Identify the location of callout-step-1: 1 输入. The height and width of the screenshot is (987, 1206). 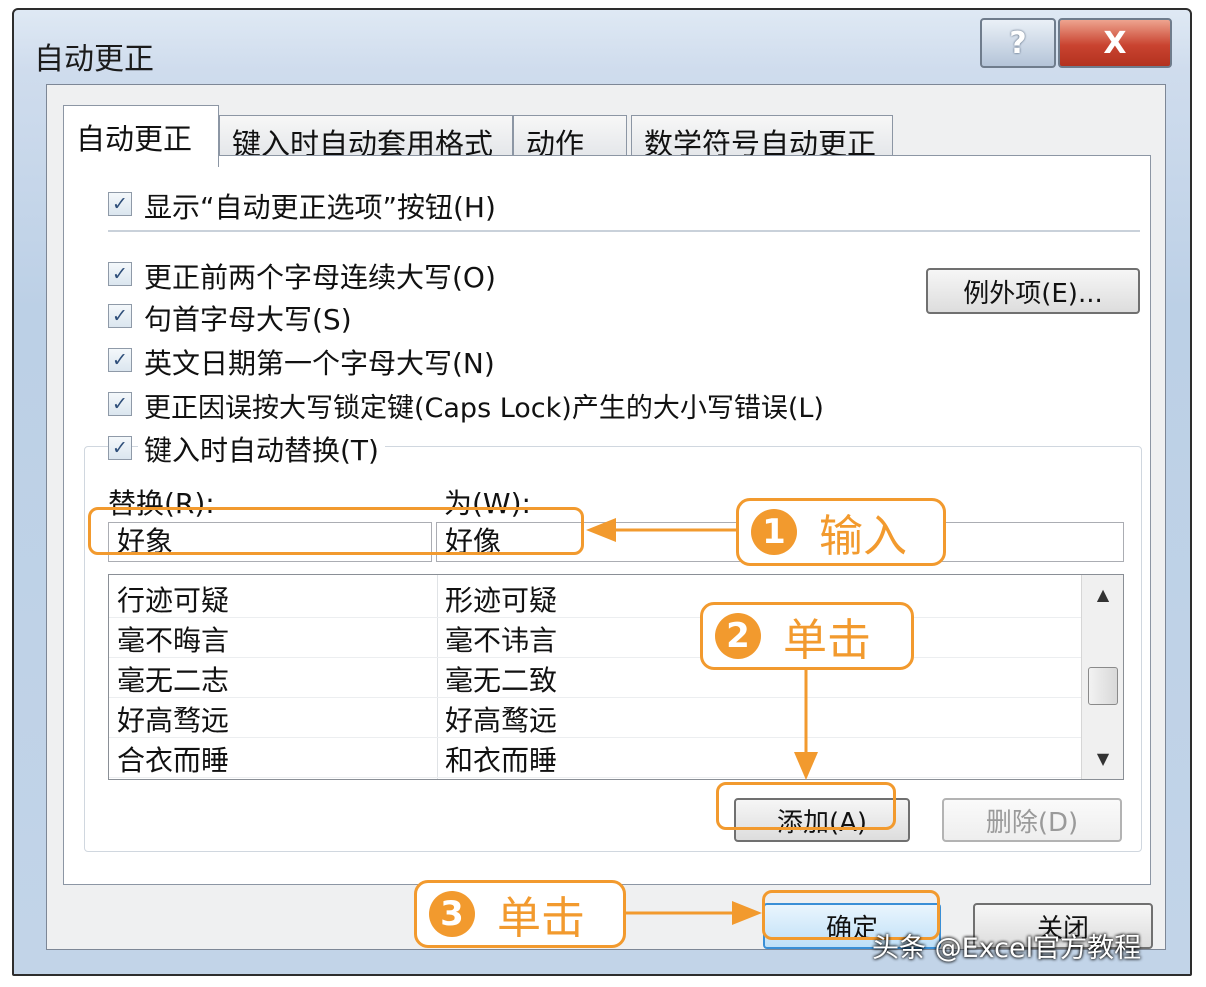
(841, 532).